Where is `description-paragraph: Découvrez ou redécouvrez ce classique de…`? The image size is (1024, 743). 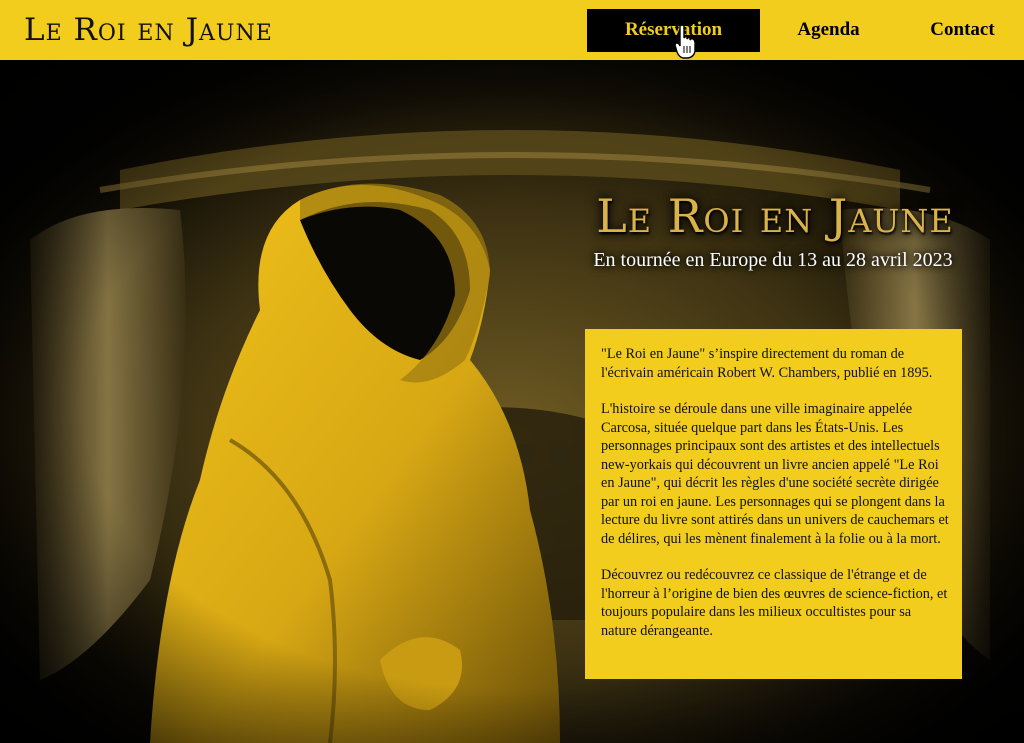
description-paragraph: Découvrez ou redécouvrez ce classique de… is located at coordinates (774, 603).